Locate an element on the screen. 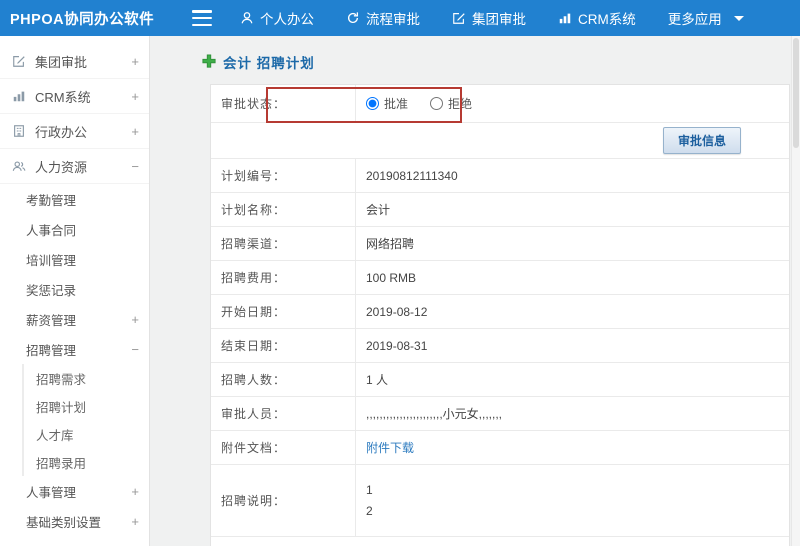  sidebar-item-crm: CRM系统 + is located at coordinates (74, 96).